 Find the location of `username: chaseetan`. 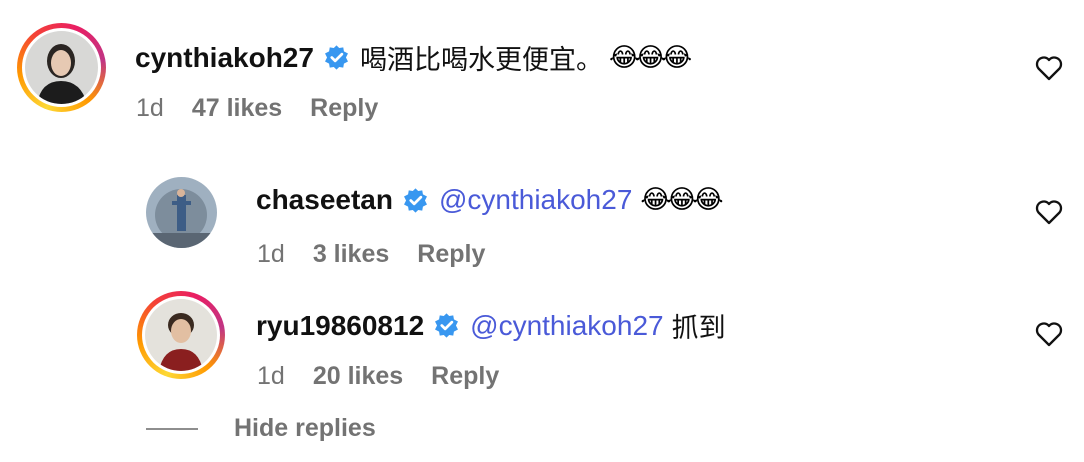

username: chaseetan is located at coordinates (324, 200).